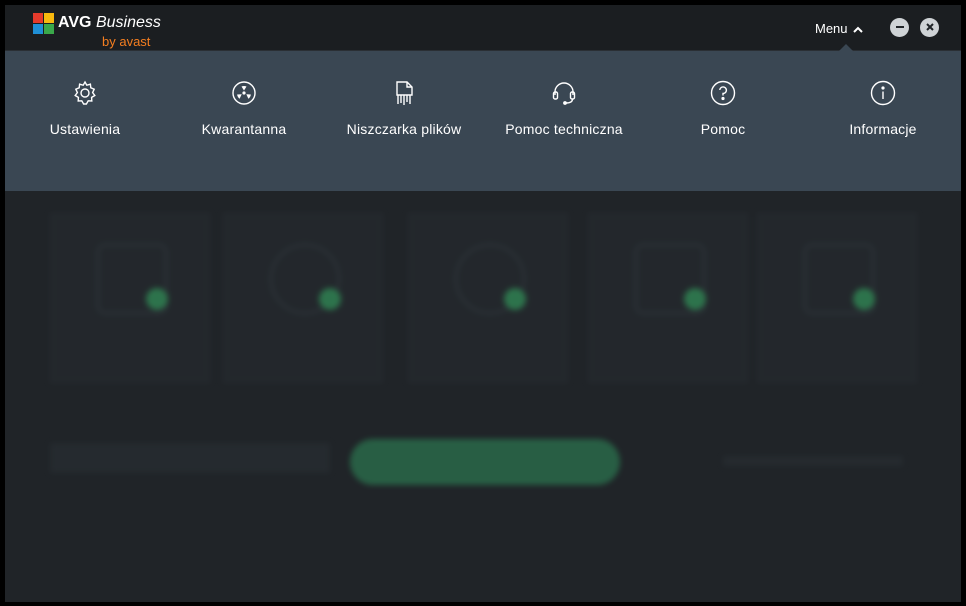 The height and width of the screenshot is (606, 966). What do you see at coordinates (404, 93) in the screenshot?
I see `file-shredder-icon` at bounding box center [404, 93].